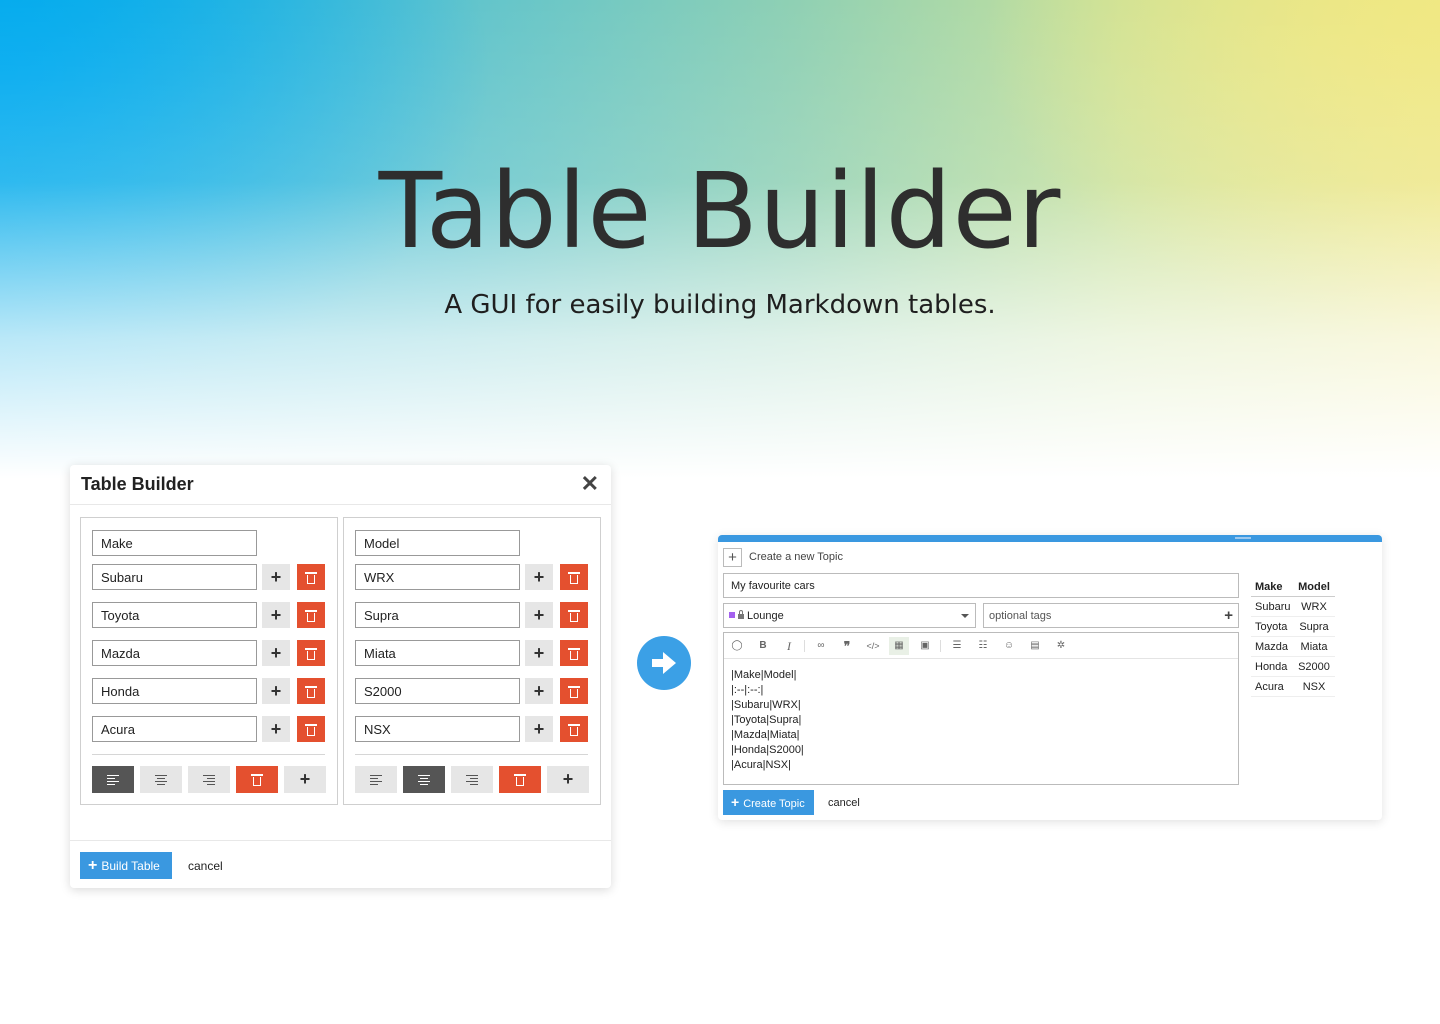  Describe the element at coordinates (174, 691) in the screenshot. I see `cell-input: Honda` at that location.